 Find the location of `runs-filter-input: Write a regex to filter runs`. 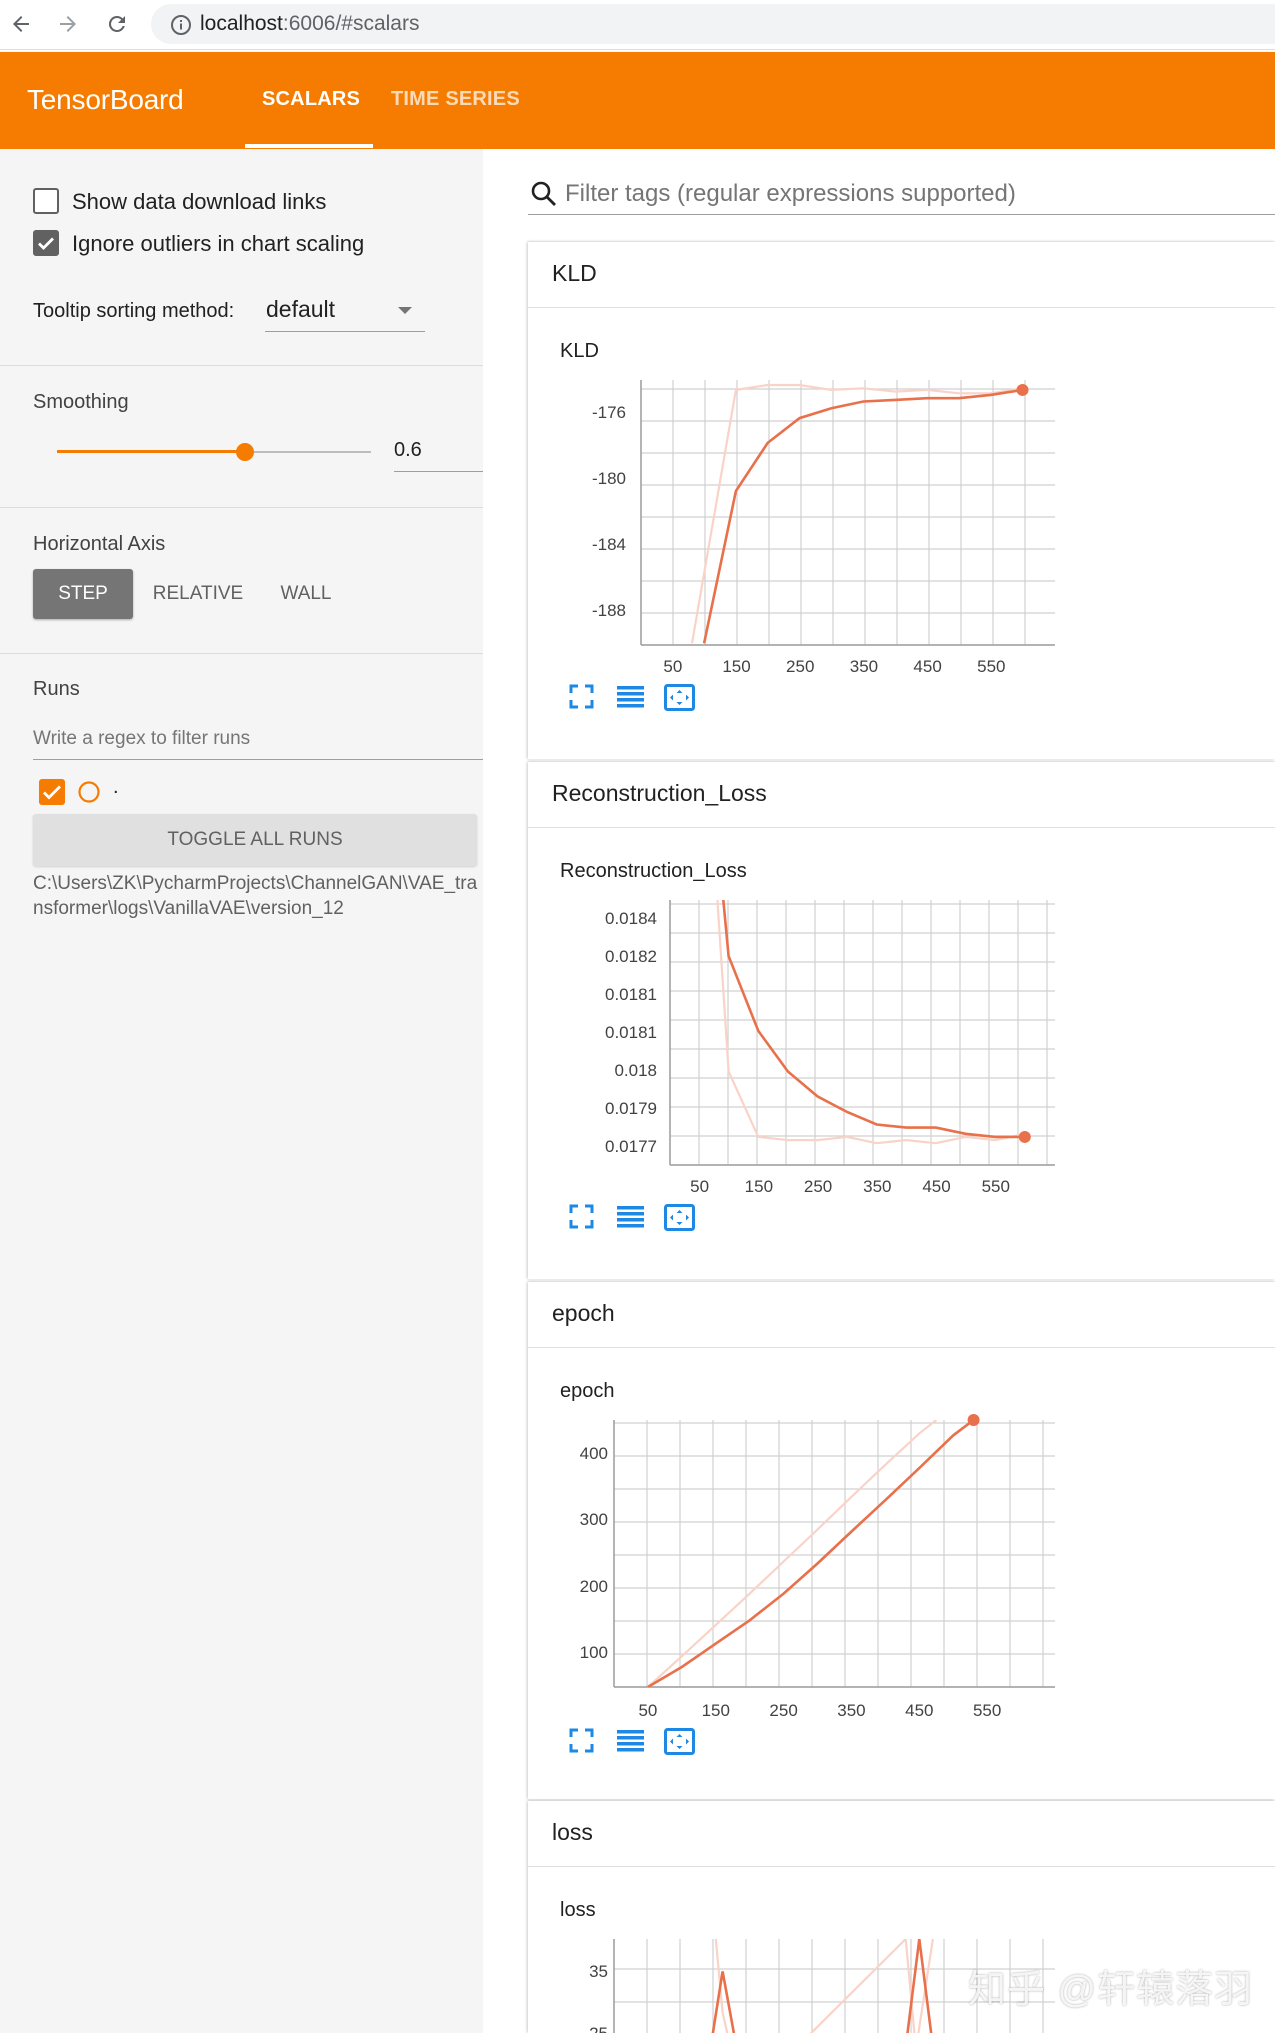

runs-filter-input: Write a regex to filter runs is located at coordinates (258, 740).